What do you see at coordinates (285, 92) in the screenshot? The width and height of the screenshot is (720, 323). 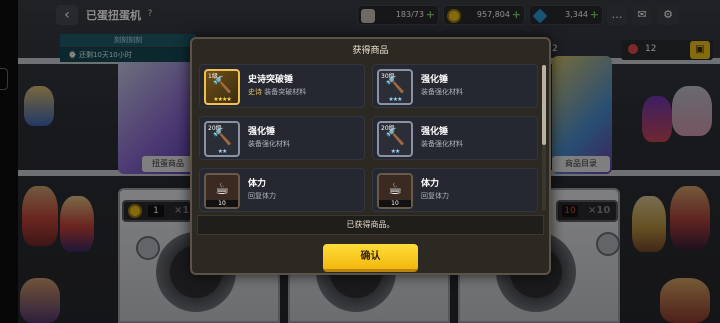 I see `item-desc-text: 装备突破材料` at bounding box center [285, 92].